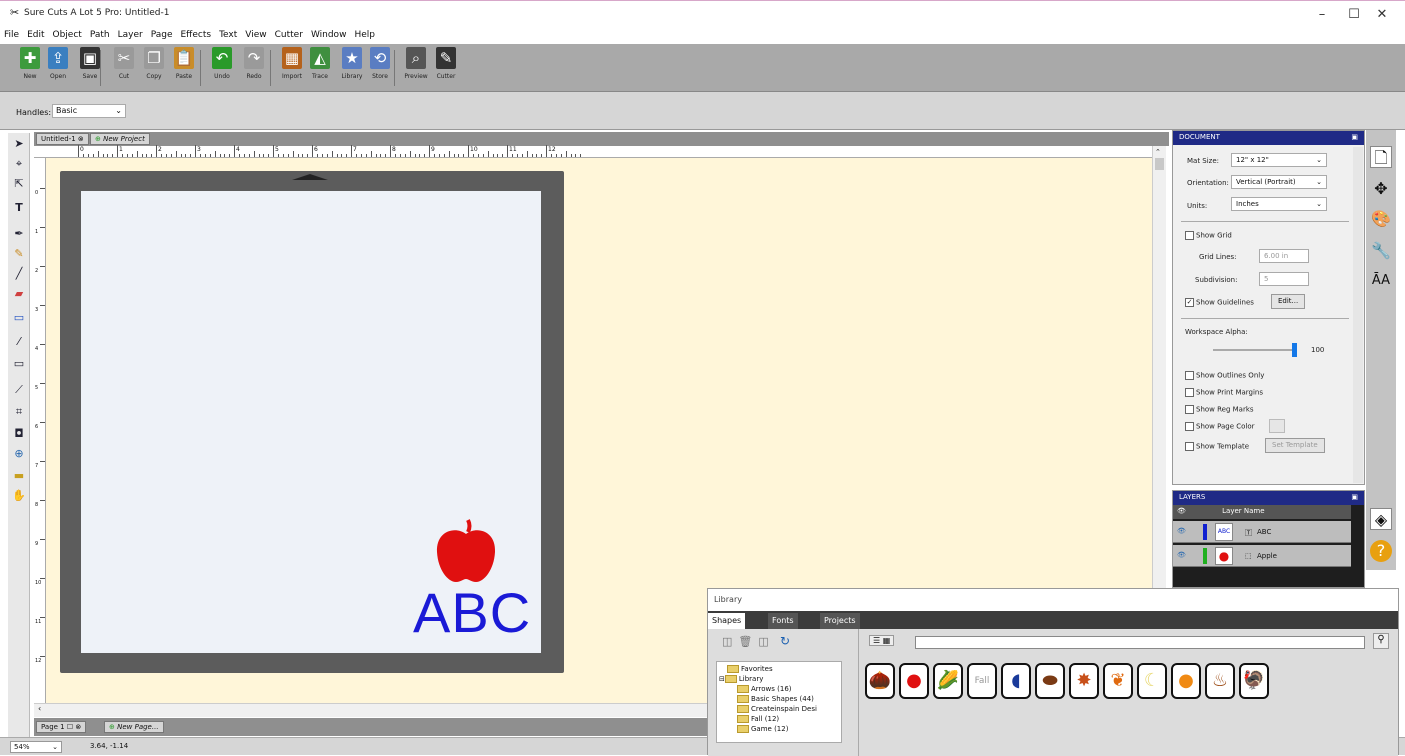  I want to click on show-template-checkbox: Show Template, so click(1217, 446).